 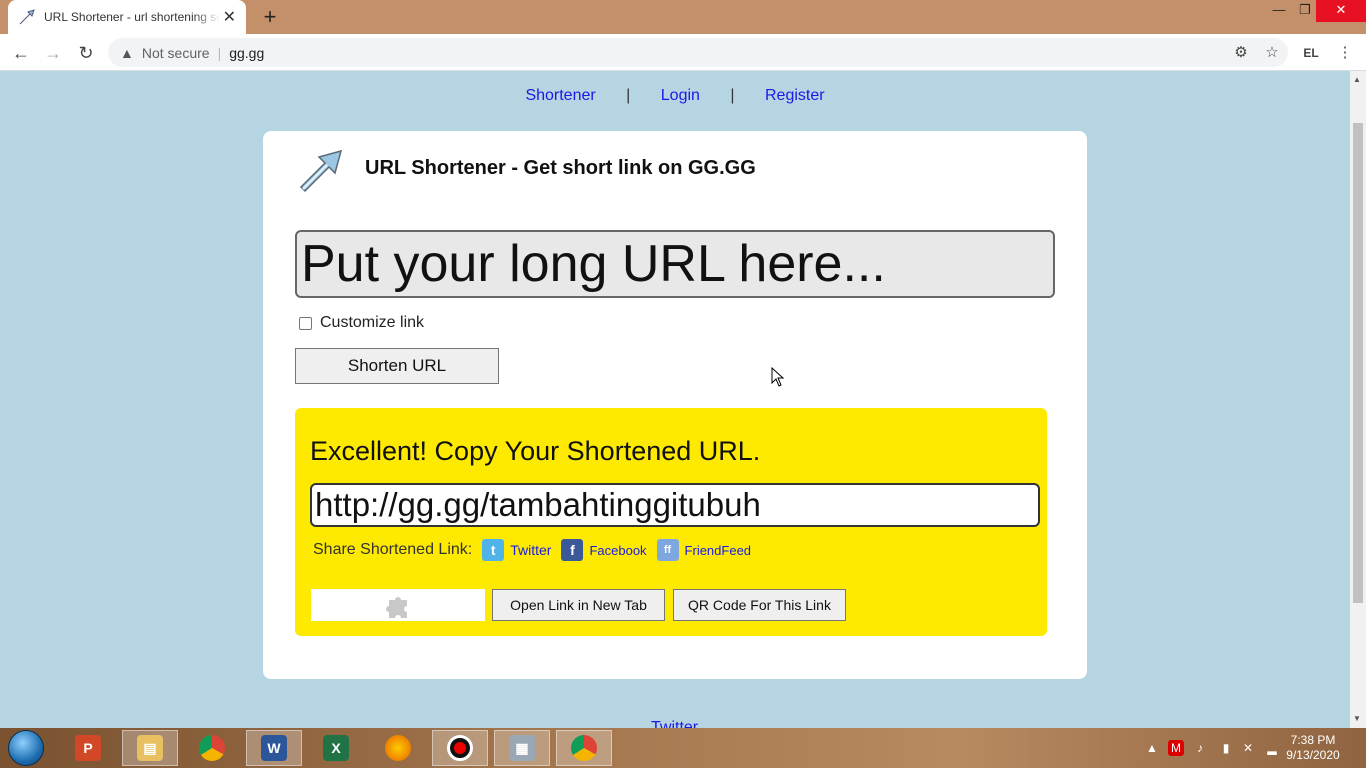 I want to click on share-friendfeed-link: ff FriendFeed, so click(x=704, y=550).